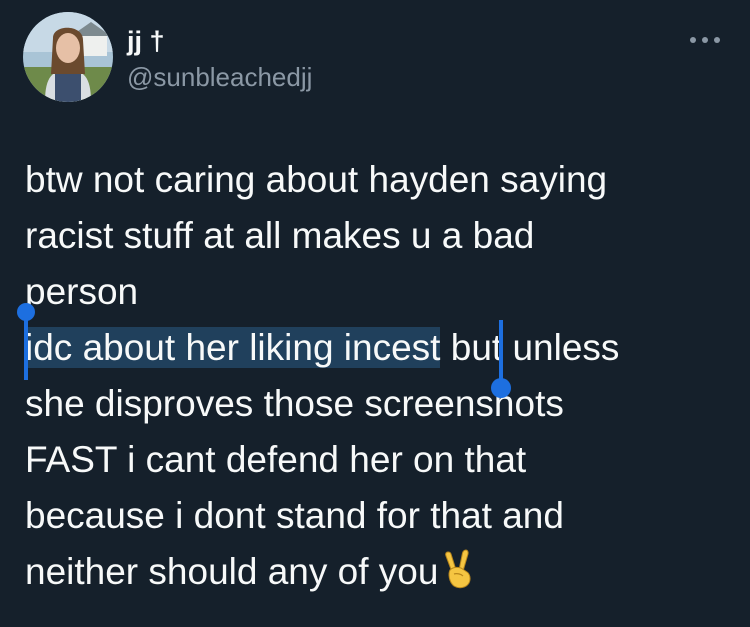 This screenshot has height=627, width=750. I want to click on avatar, so click(68, 57).